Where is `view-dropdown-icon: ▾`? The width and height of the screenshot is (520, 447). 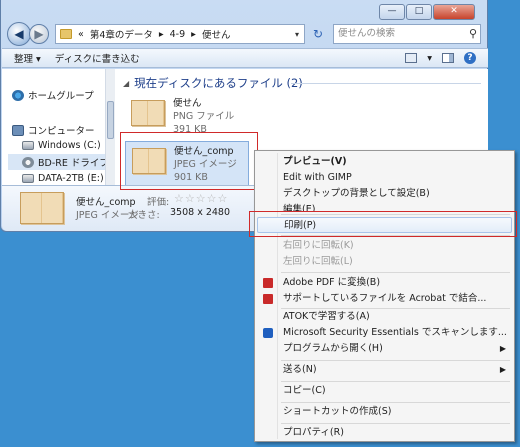
view-dropdown-icon: ▾ is located at coordinates (429, 58).